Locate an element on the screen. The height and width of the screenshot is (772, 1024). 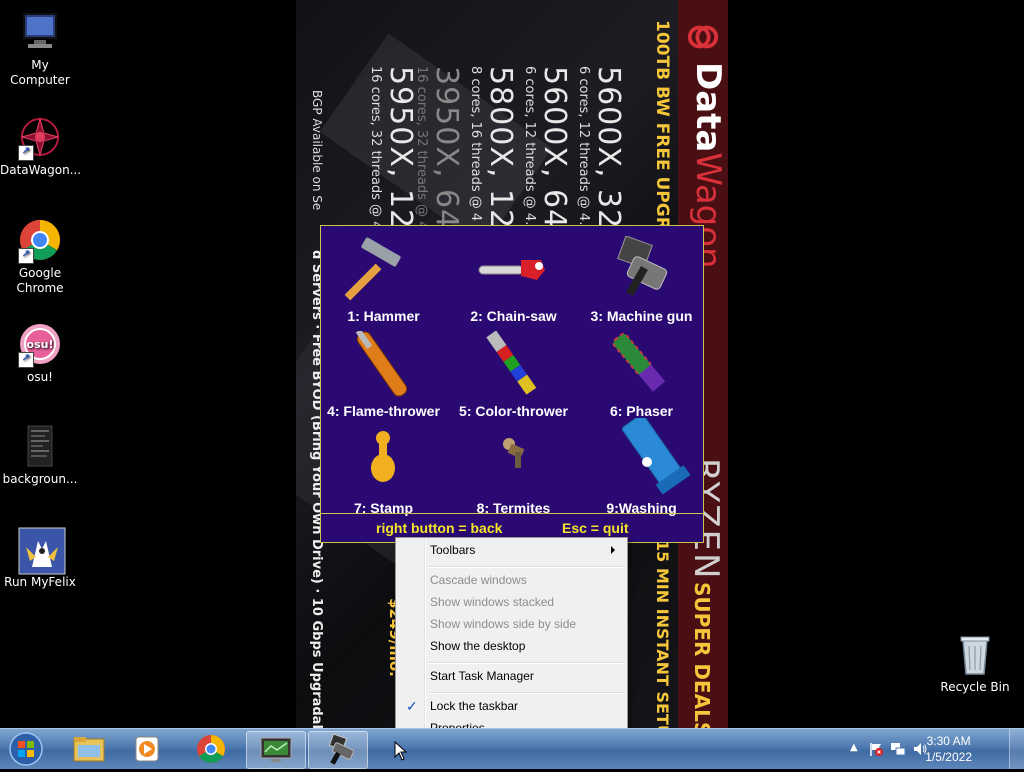
phaser-icon is located at coordinates (639, 362).